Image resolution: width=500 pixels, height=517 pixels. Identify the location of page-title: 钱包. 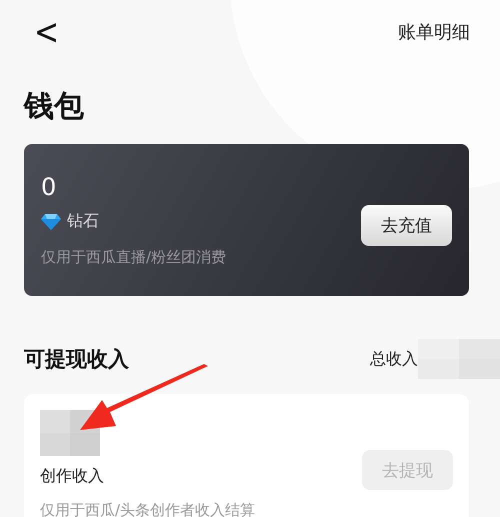
(53, 107).